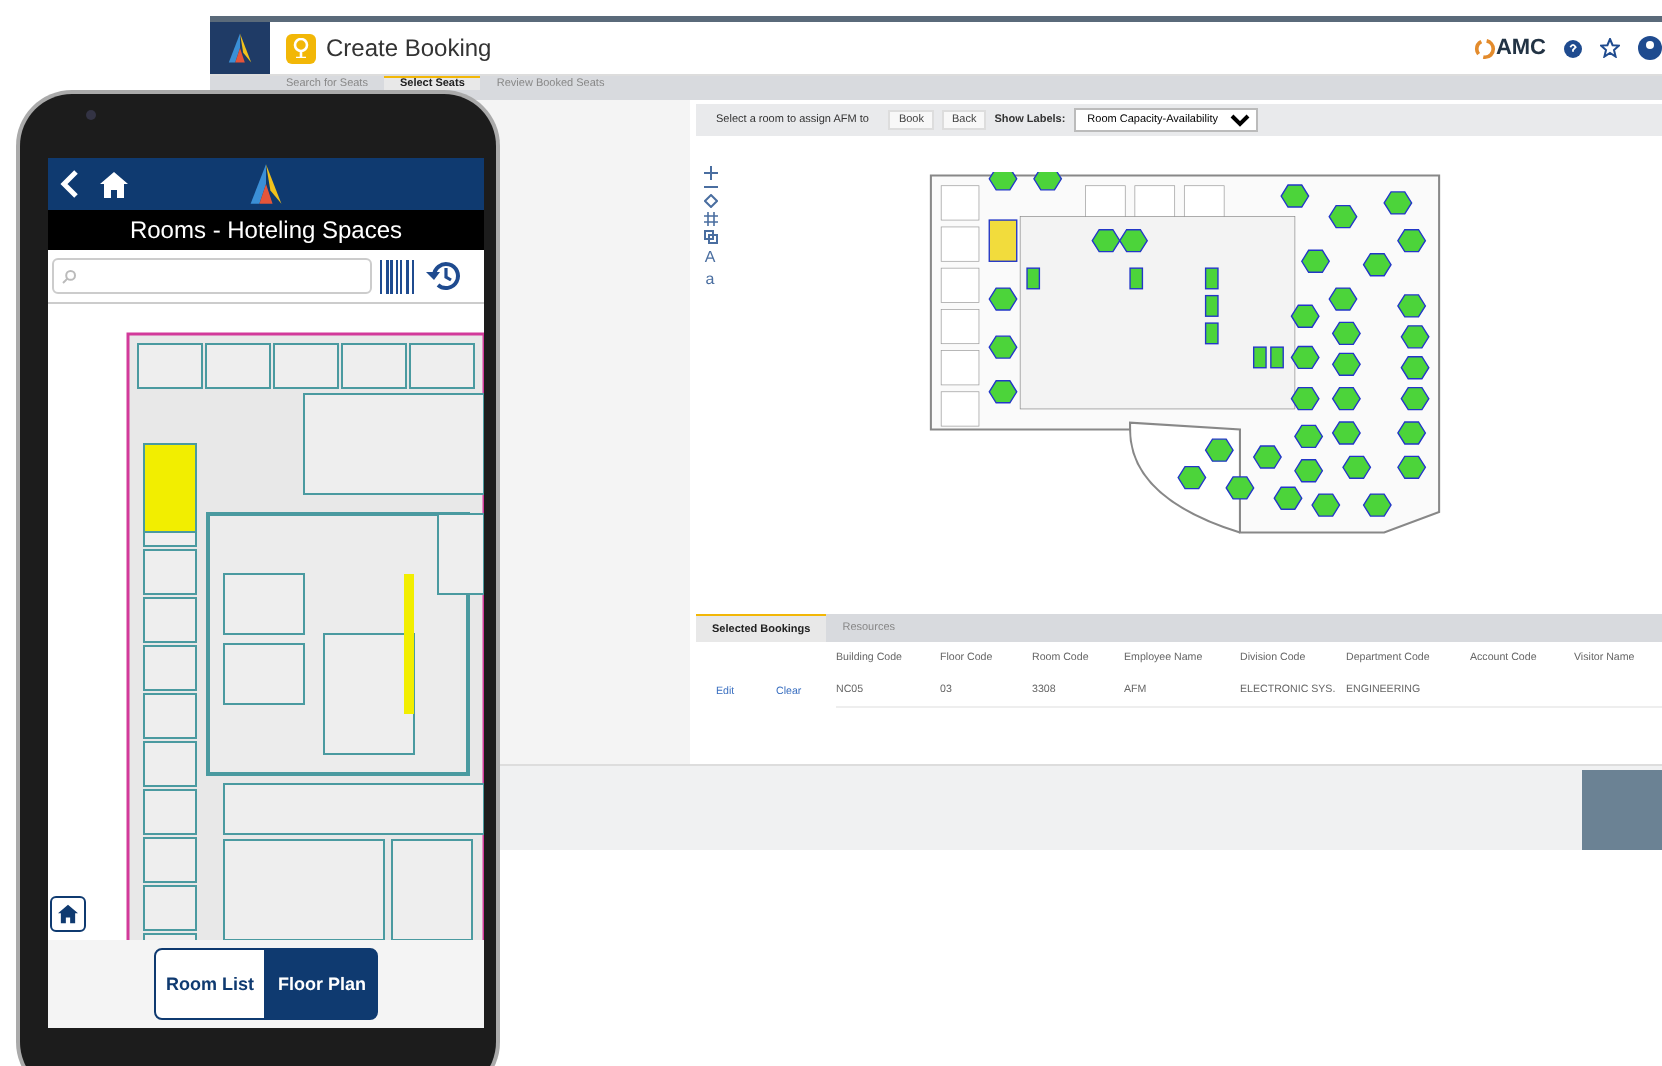  What do you see at coordinates (1520, 48) in the screenshot?
I see `brand-name: AMC` at bounding box center [1520, 48].